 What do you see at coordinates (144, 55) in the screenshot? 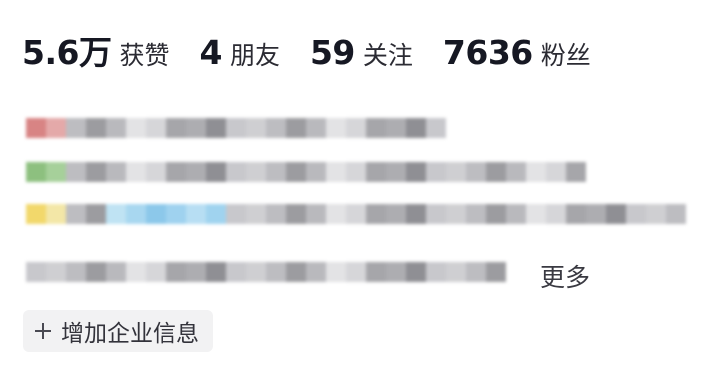
I see `stat-likes-label: 获赞` at bounding box center [144, 55].